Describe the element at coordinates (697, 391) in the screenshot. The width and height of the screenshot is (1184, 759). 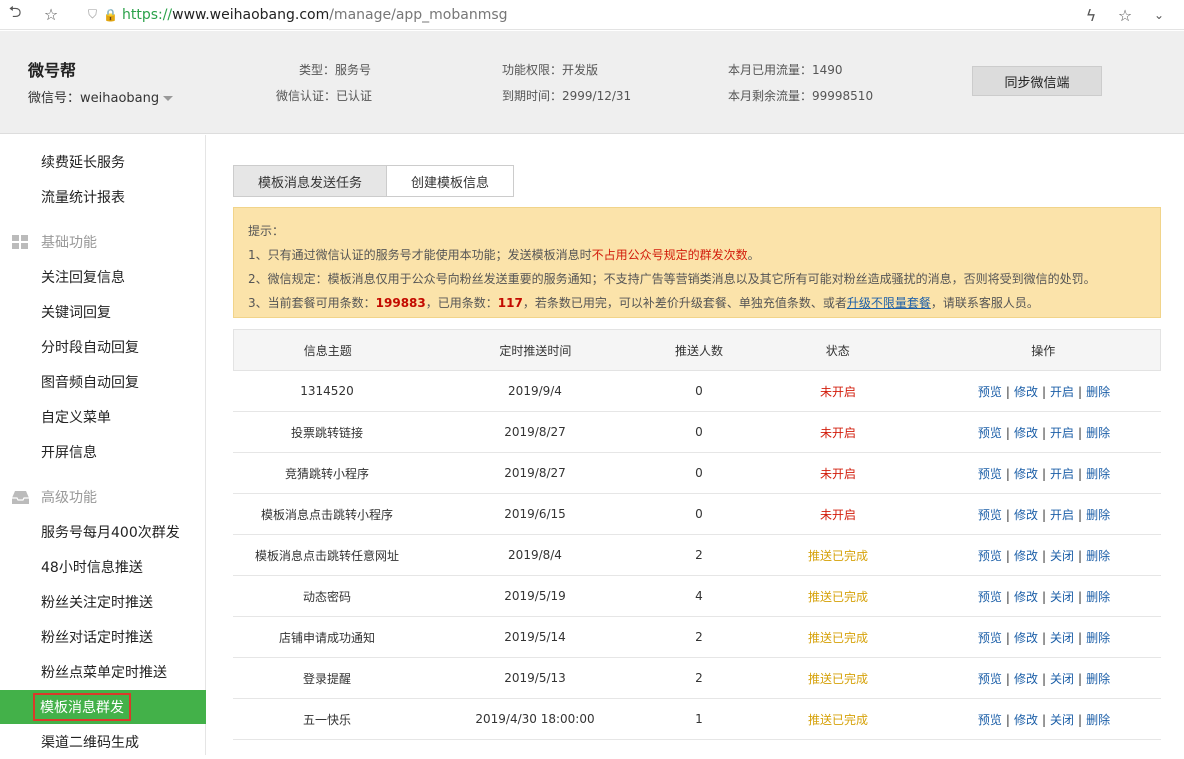
I see `table-row: 1314520 2019/9/4 0 未开启 预览 | 修改 | 开启 | 删除` at that location.